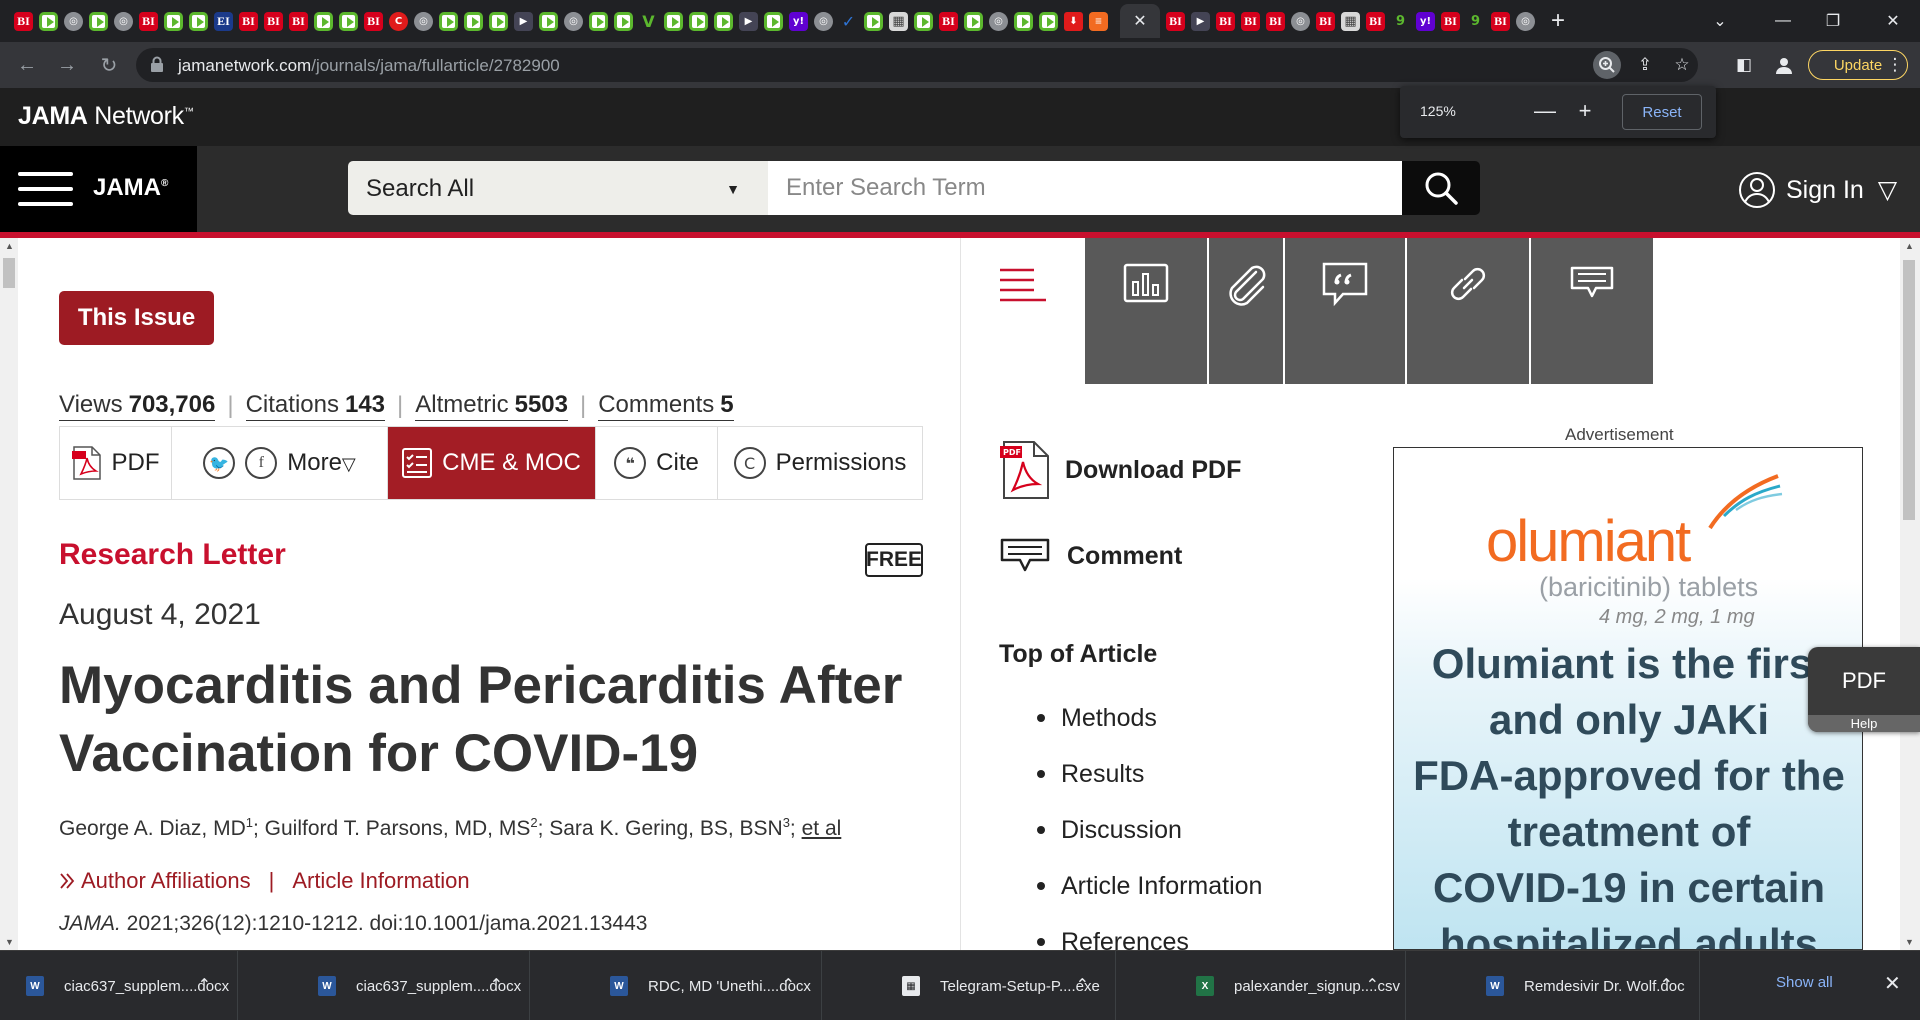 This screenshot has width=1920, height=1020. Describe the element at coordinates (1784, 65) in the screenshot. I see `profile-icon` at that location.